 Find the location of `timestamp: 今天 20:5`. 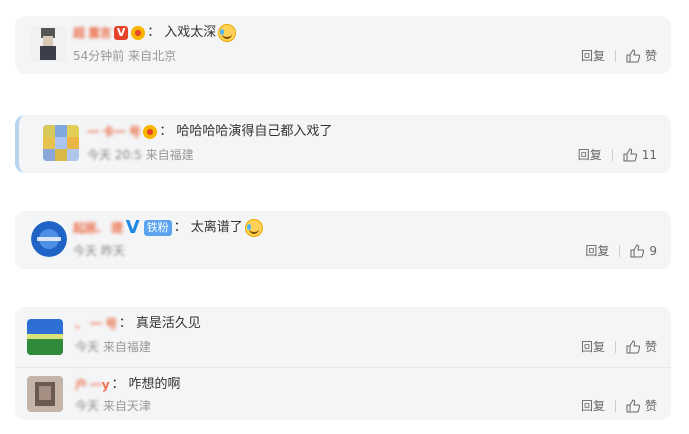

timestamp: 今天 20:5 is located at coordinates (114, 155).